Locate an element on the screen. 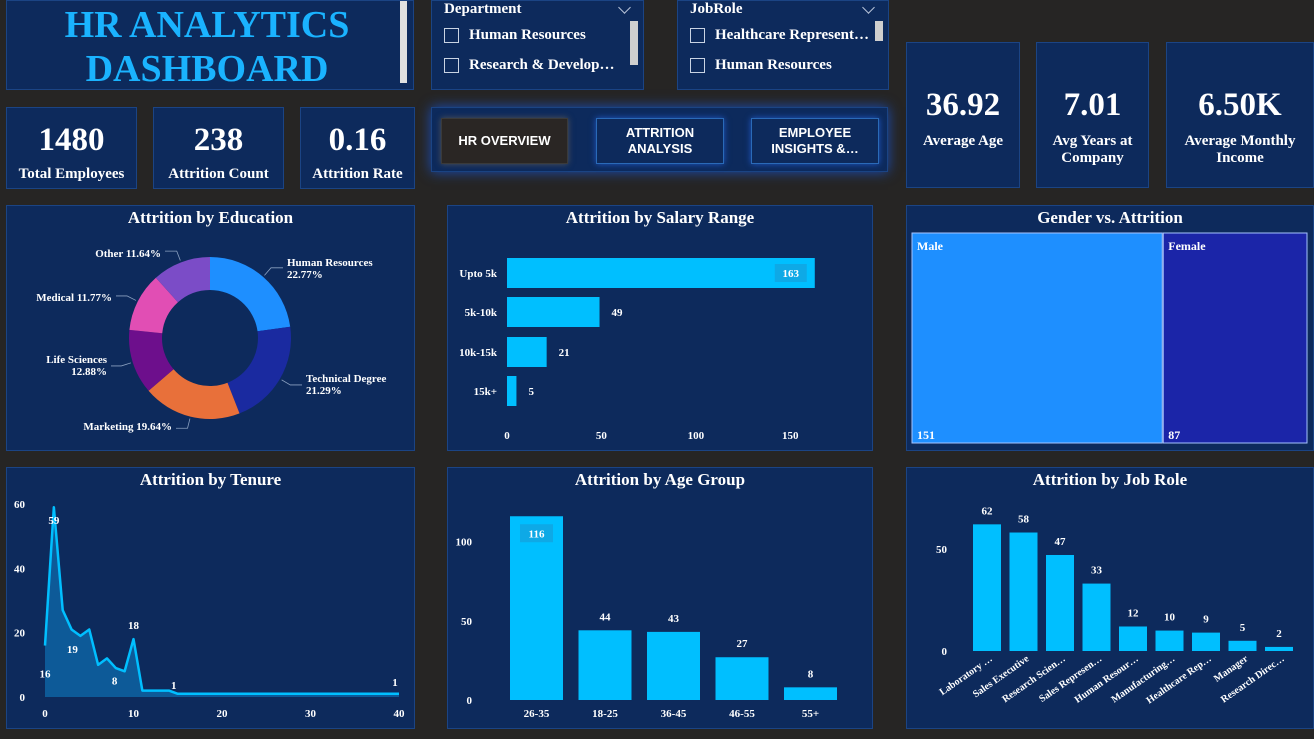  category-label: 10k-15k is located at coordinates (478, 353).